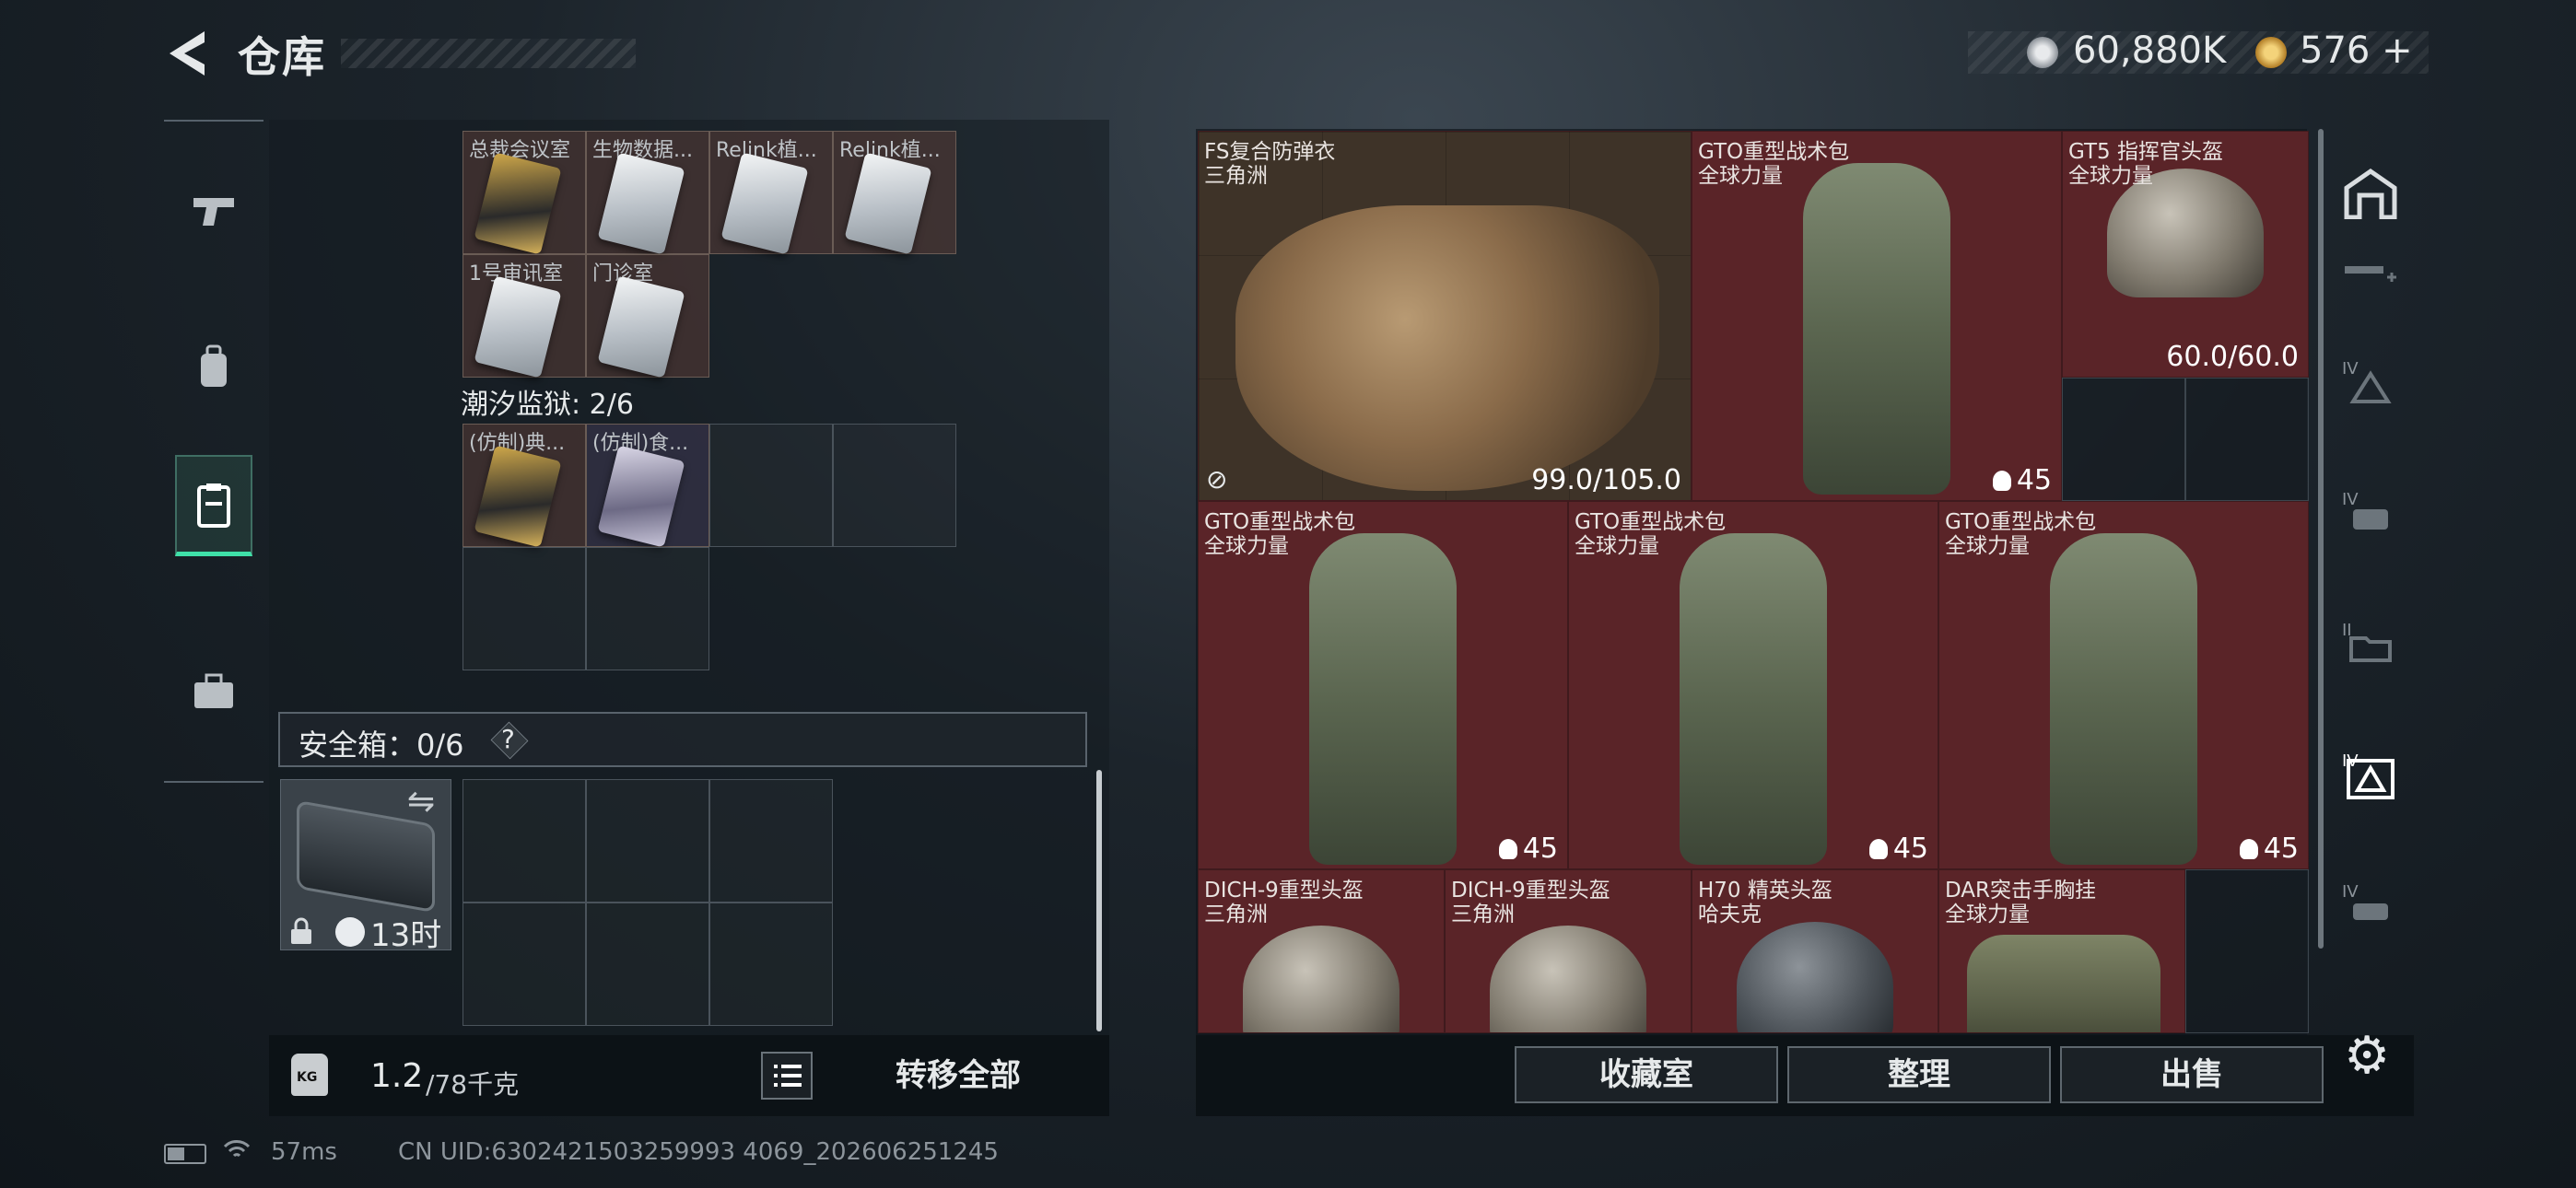  I want to click on card-slot: 总裁会议室, so click(524, 193).